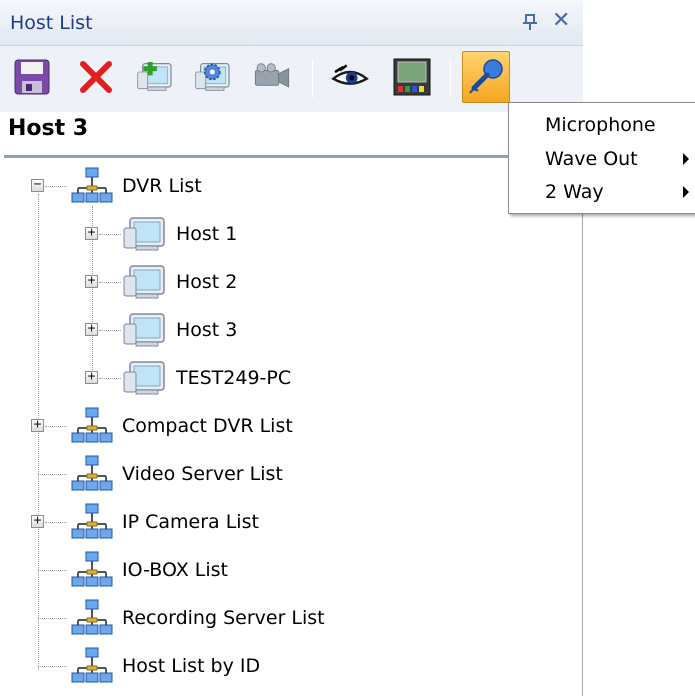  I want to click on tree-item-label: Host 1, so click(207, 234).